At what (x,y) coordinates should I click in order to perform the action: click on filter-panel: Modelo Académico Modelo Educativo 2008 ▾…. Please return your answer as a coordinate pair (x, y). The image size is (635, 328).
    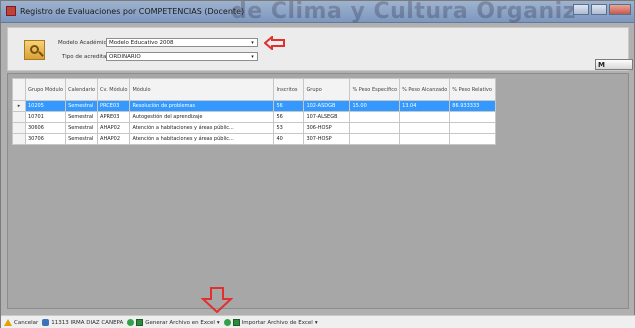
    Looking at the image, I should click on (318, 49).